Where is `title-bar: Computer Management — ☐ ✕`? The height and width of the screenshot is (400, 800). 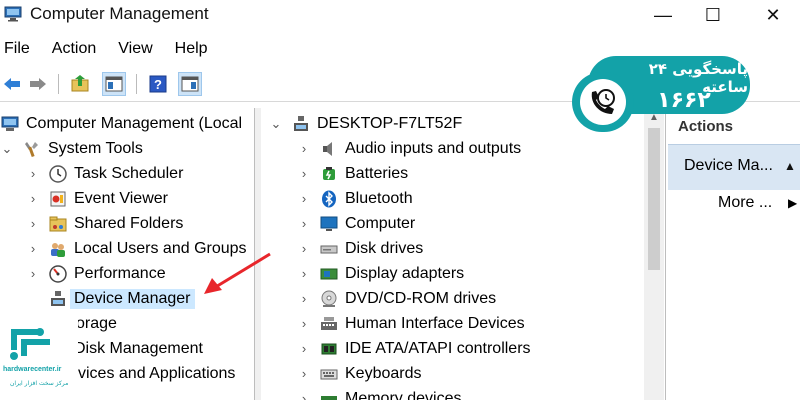 title-bar: Computer Management — ☐ ✕ is located at coordinates (400, 15).